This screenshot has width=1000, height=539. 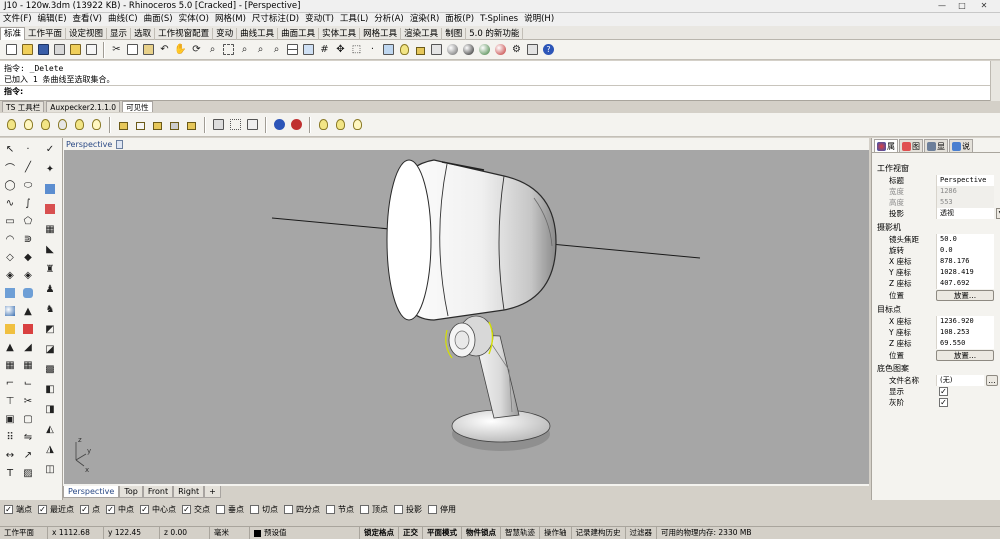 What do you see at coordinates (254, 509) in the screenshot?
I see `osnap-tangent-checkbox` at bounding box center [254, 509].